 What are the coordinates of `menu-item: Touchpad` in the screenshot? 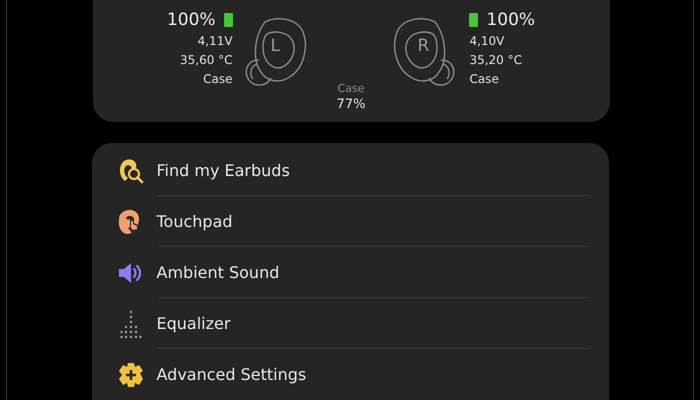 It's located at (372, 221).